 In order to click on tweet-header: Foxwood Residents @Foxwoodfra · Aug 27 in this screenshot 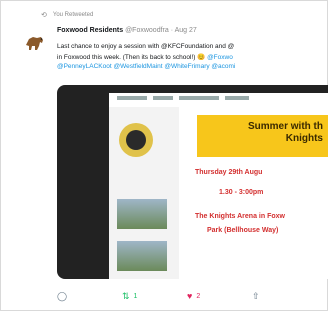, I will do `click(127, 30)`.